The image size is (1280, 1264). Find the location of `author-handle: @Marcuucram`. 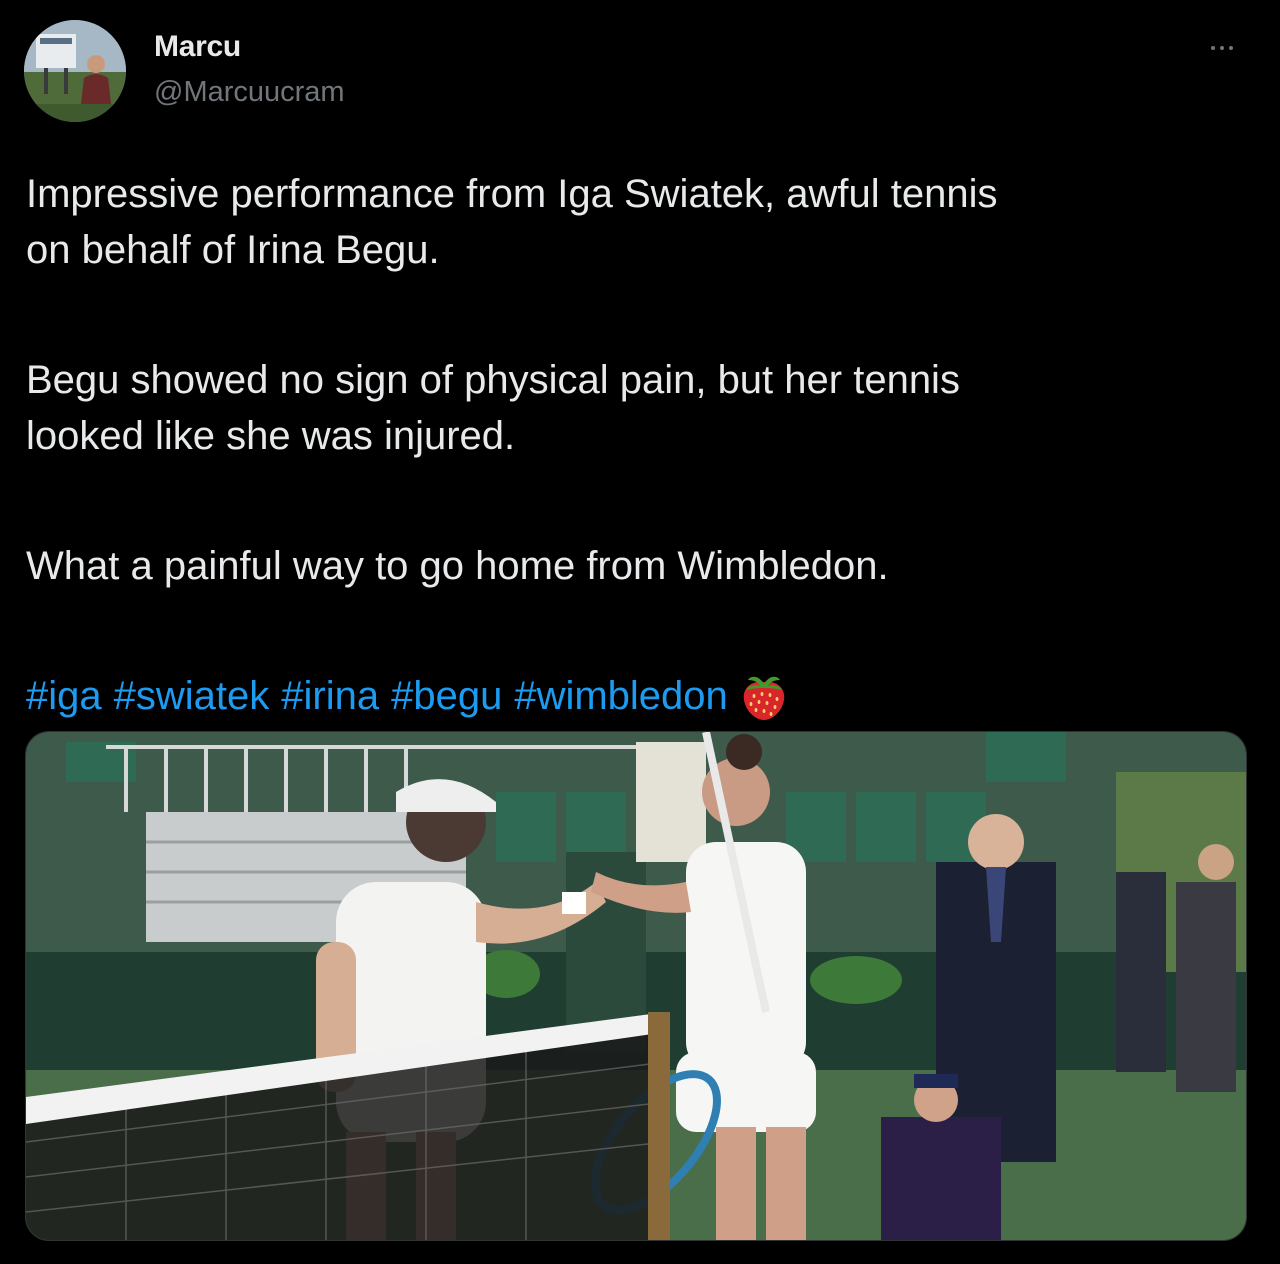

author-handle: @Marcuucram is located at coordinates (249, 92).